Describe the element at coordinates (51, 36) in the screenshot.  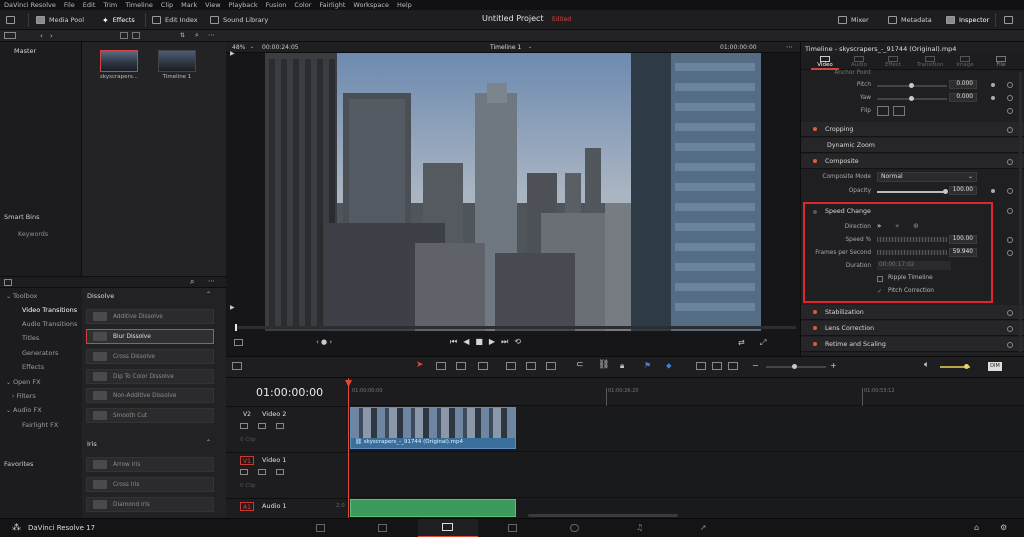
I see `nav-forward-icon: ›` at that location.